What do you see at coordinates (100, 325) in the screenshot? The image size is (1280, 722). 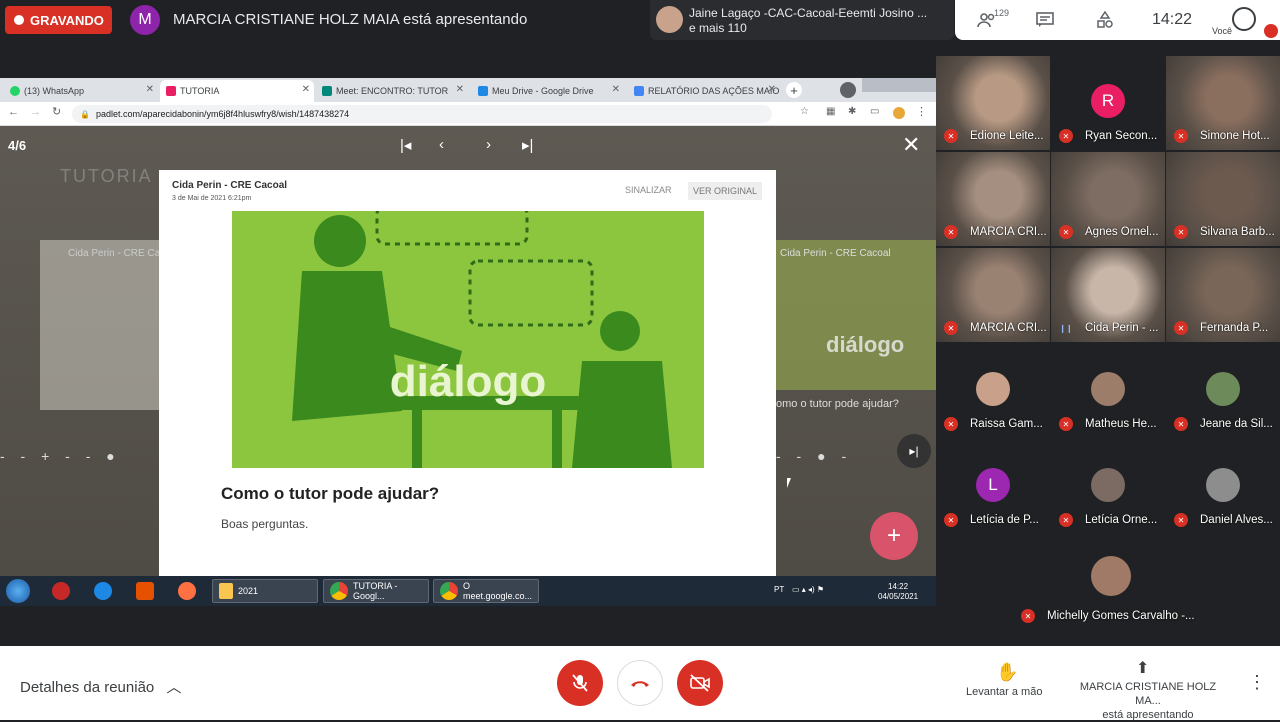 I see `prev-card-preview` at bounding box center [100, 325].